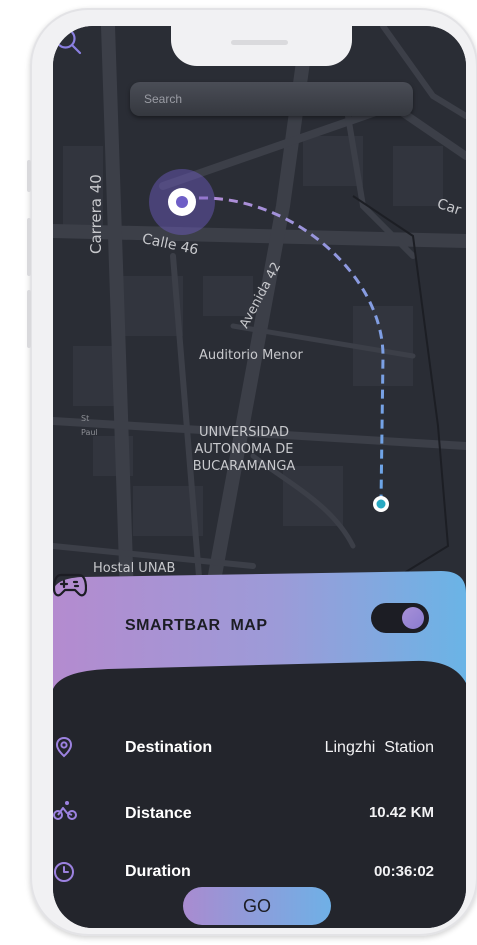 This screenshot has height=945, width=477. What do you see at coordinates (244, 432) in the screenshot?
I see `map-label-universidad-line-1: UNIVERSIDAD` at bounding box center [244, 432].